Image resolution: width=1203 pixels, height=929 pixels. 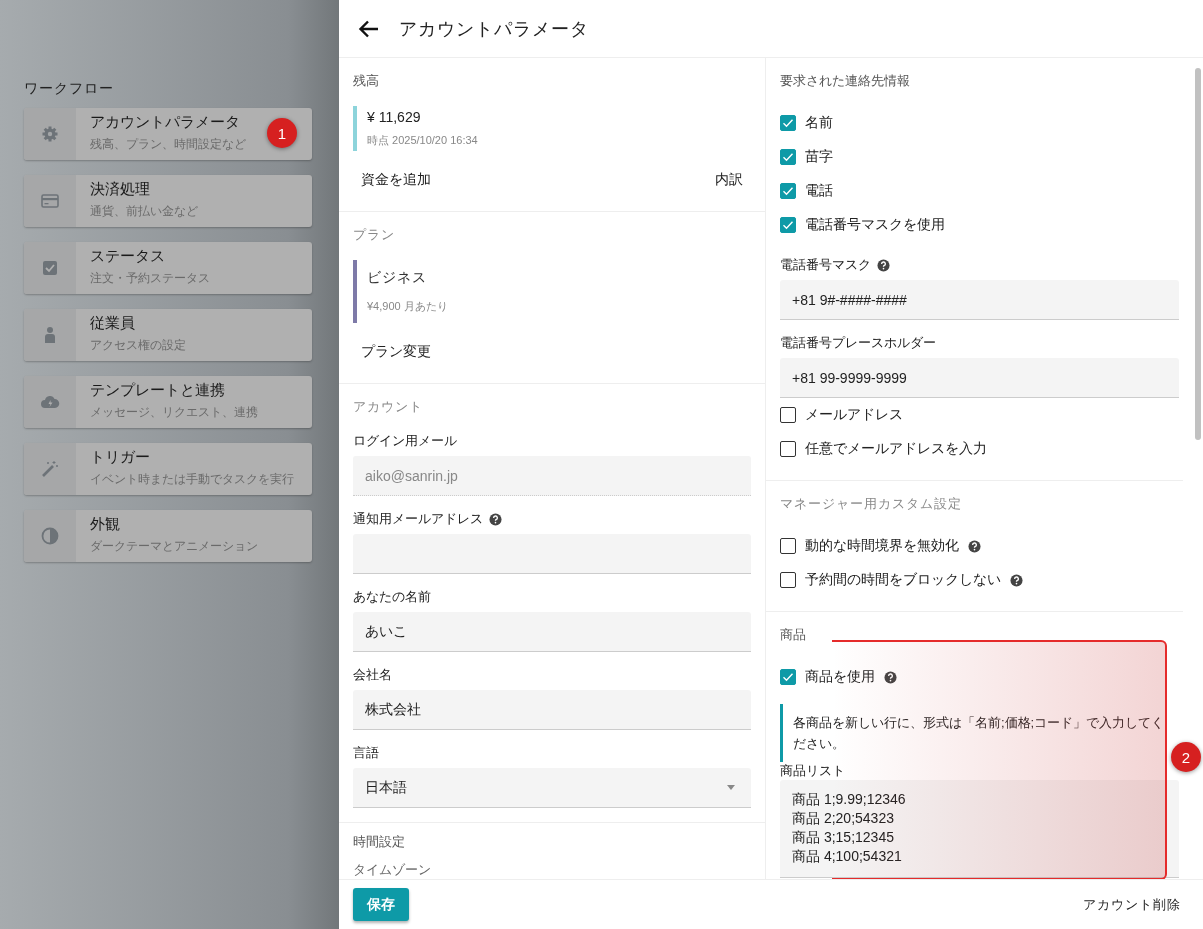 I want to click on magic-wand-icon, so click(x=50, y=469).